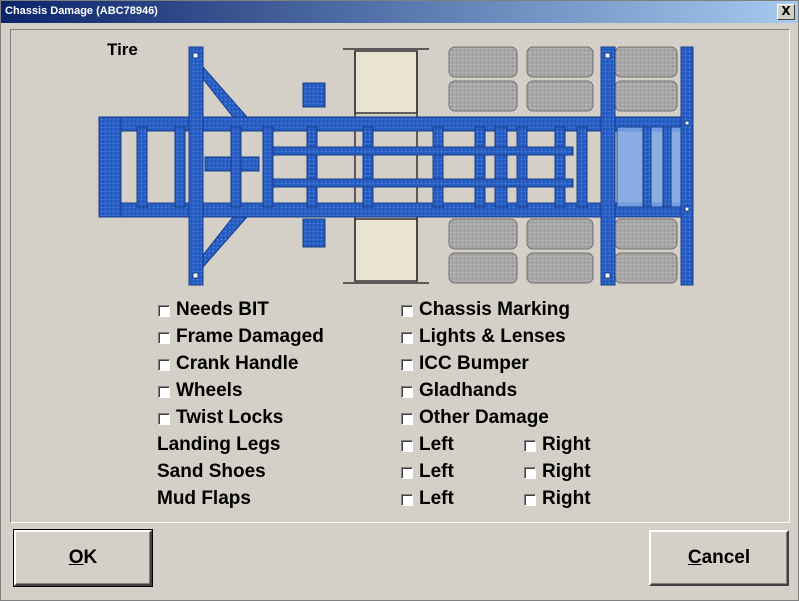 This screenshot has height=601, width=799. Describe the element at coordinates (560, 62) in the screenshot. I see `tire-mid-left-outer` at that location.